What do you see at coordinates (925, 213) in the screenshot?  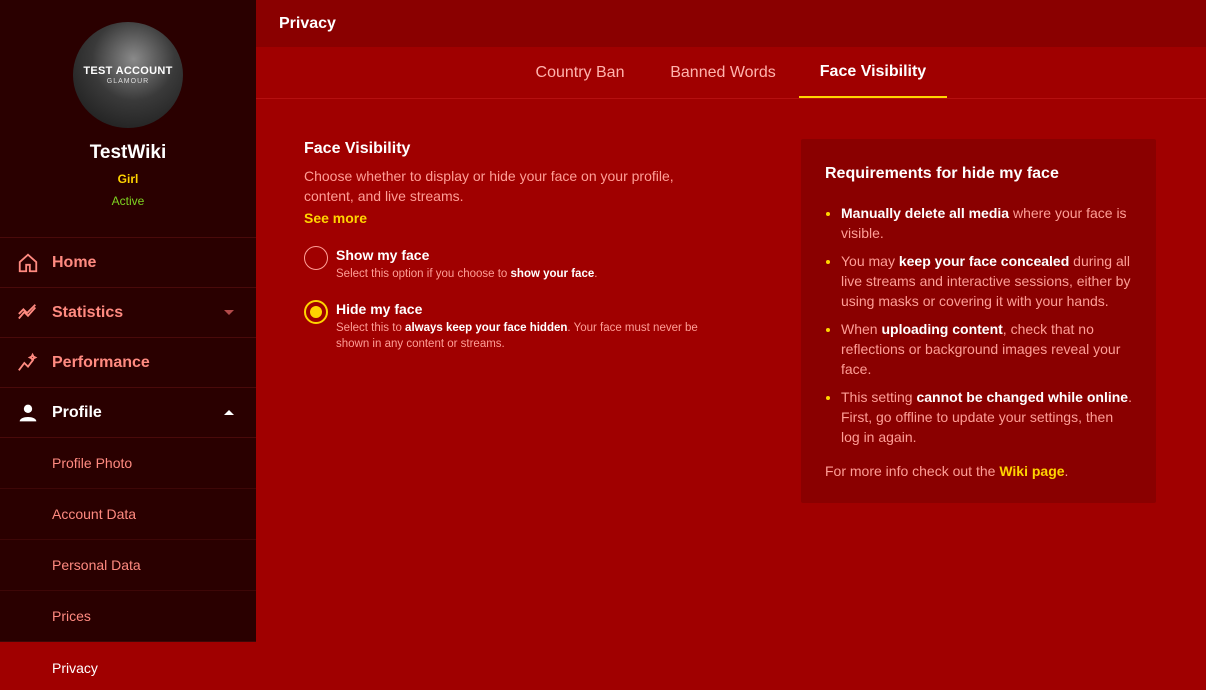 I see `req-bold: Manually delete all media` at bounding box center [925, 213].